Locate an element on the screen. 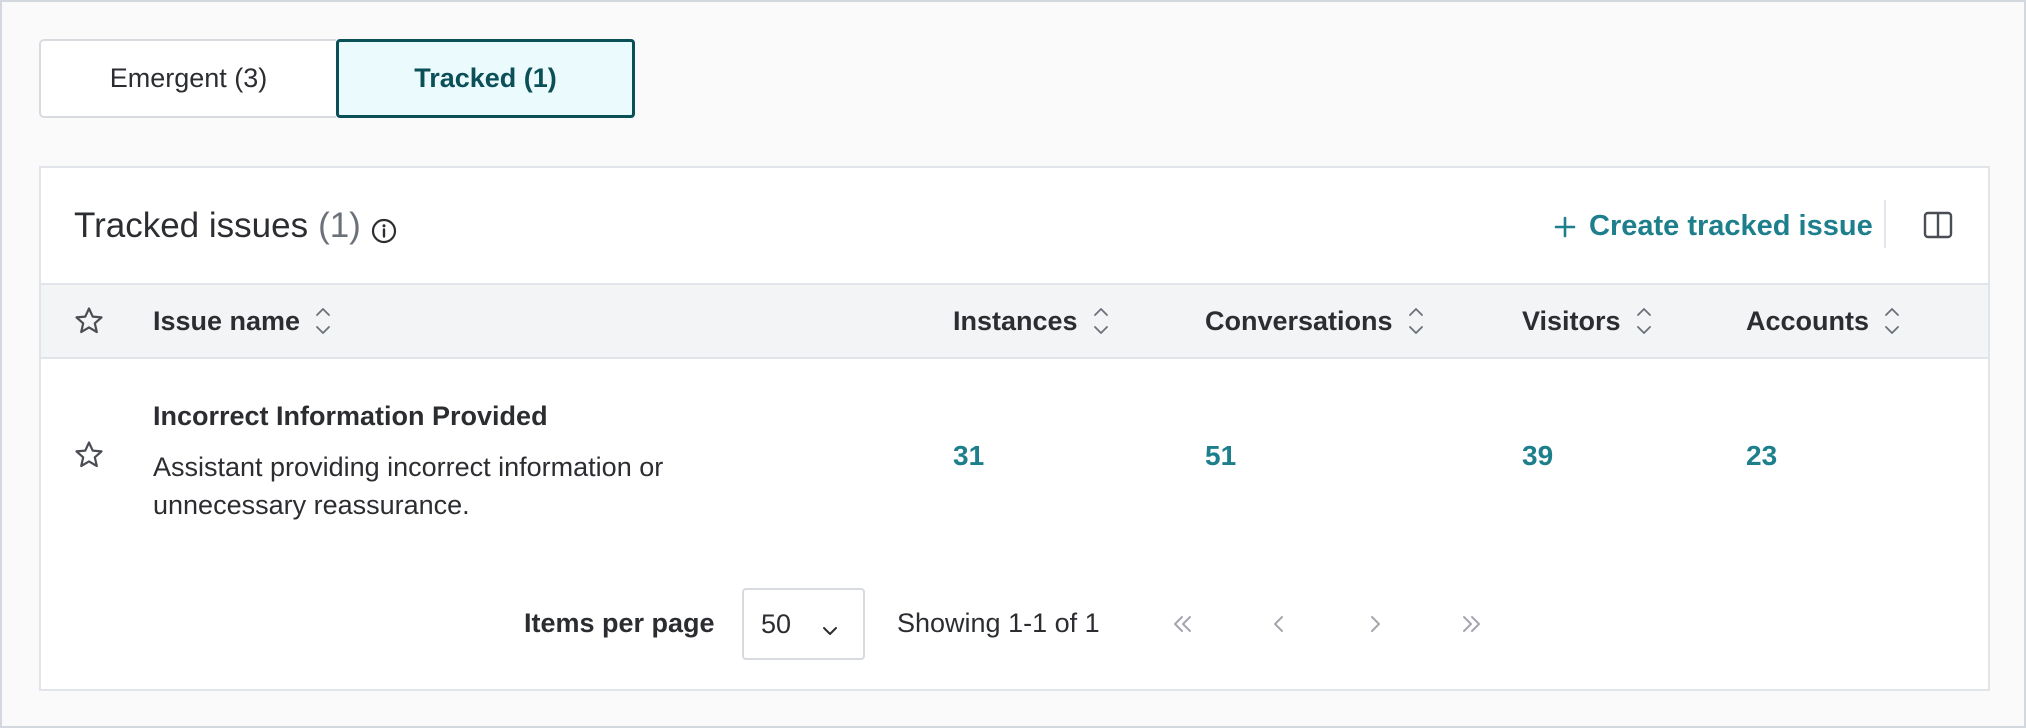 This screenshot has width=2026, height=728. column-header-visitors: Visitors is located at coordinates (1587, 321).